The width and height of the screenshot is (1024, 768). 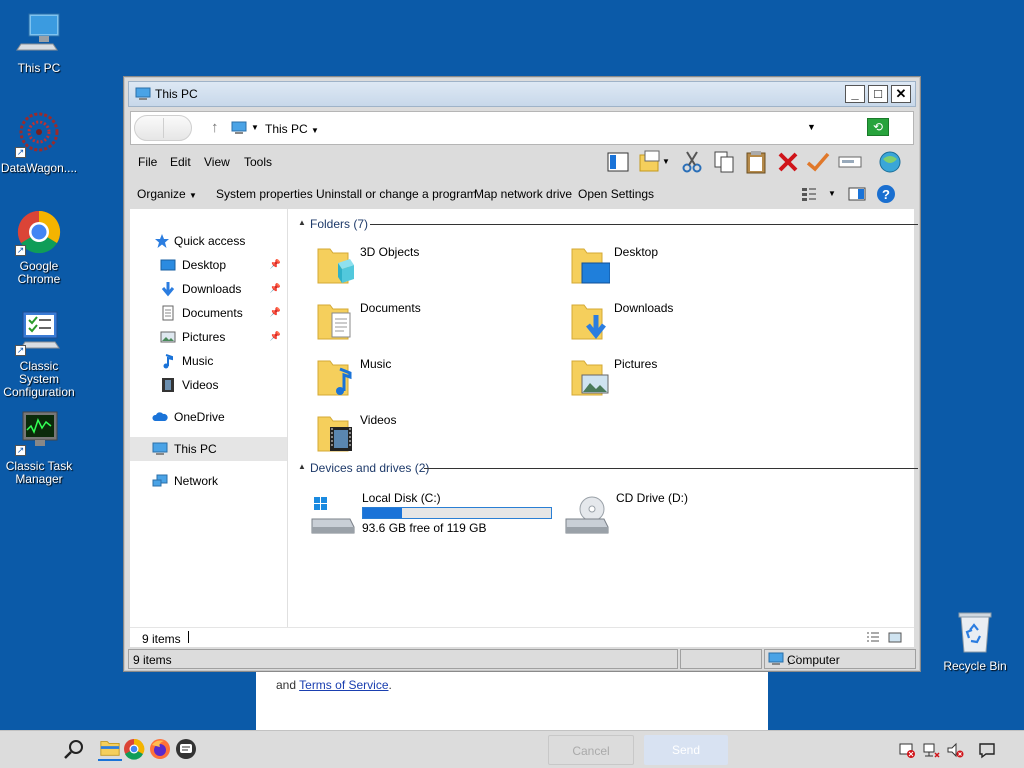 I want to click on rename-icon, so click(x=850, y=162).